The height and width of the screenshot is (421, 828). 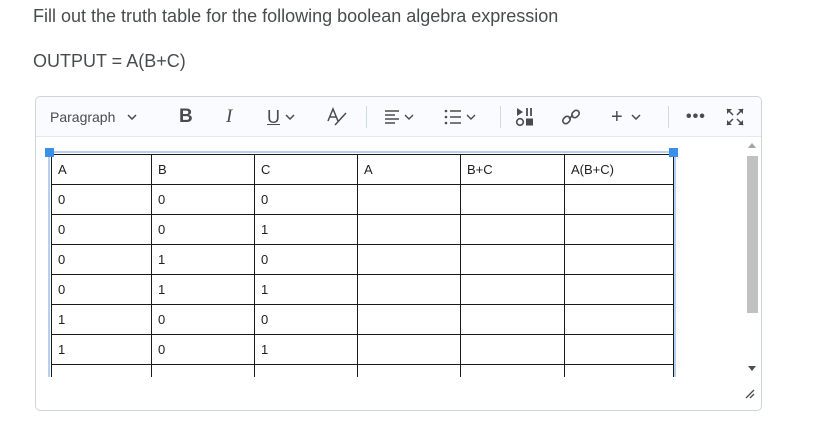 What do you see at coordinates (273, 116) in the screenshot?
I see `underline-label: U` at bounding box center [273, 116].